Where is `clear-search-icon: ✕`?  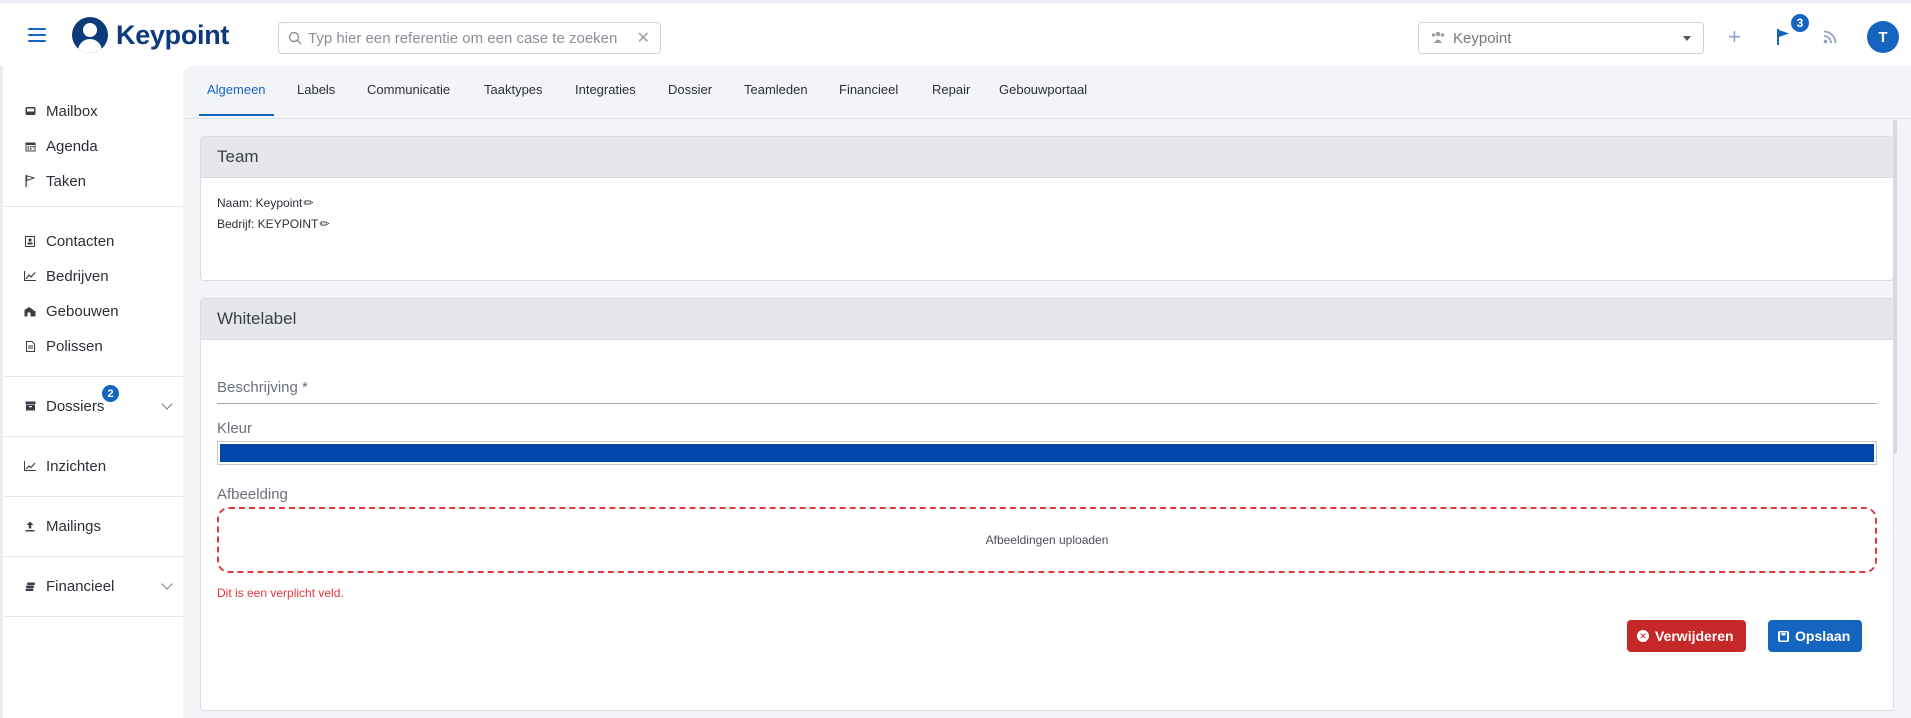 clear-search-icon: ✕ is located at coordinates (643, 38).